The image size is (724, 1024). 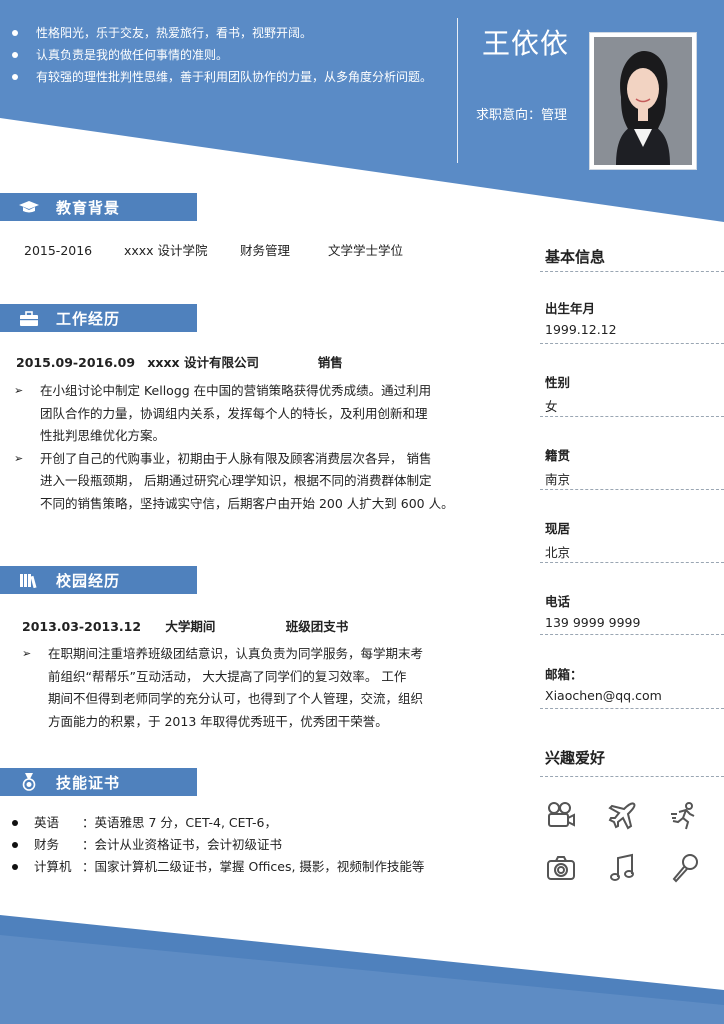 I want to click on work-title: 工作经历, so click(x=88, y=318).